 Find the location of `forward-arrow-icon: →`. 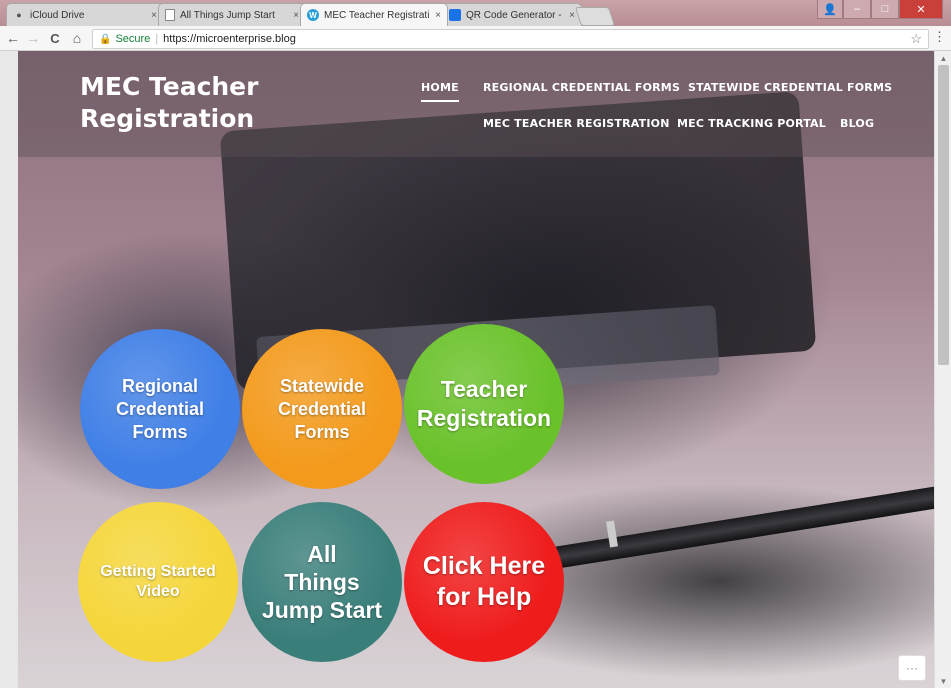

forward-arrow-icon: → is located at coordinates (33, 38).